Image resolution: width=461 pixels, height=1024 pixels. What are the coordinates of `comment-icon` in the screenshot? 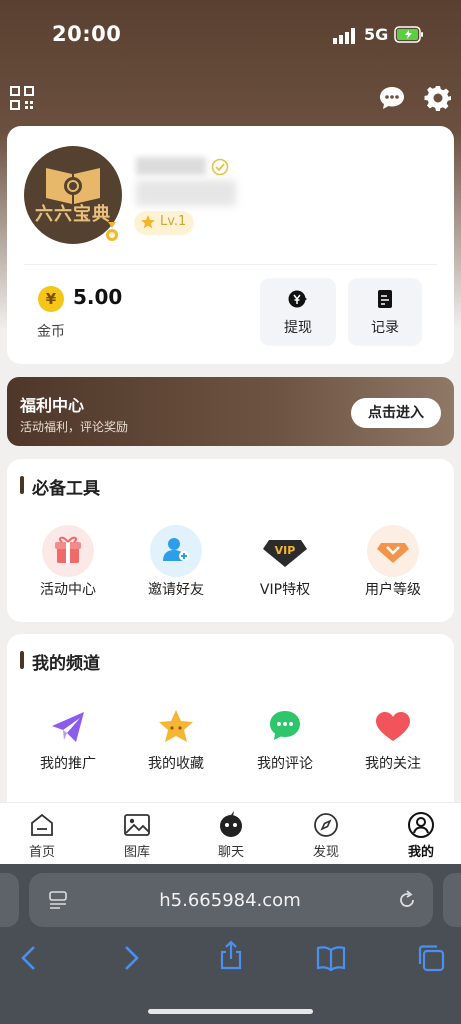 It's located at (285, 728).